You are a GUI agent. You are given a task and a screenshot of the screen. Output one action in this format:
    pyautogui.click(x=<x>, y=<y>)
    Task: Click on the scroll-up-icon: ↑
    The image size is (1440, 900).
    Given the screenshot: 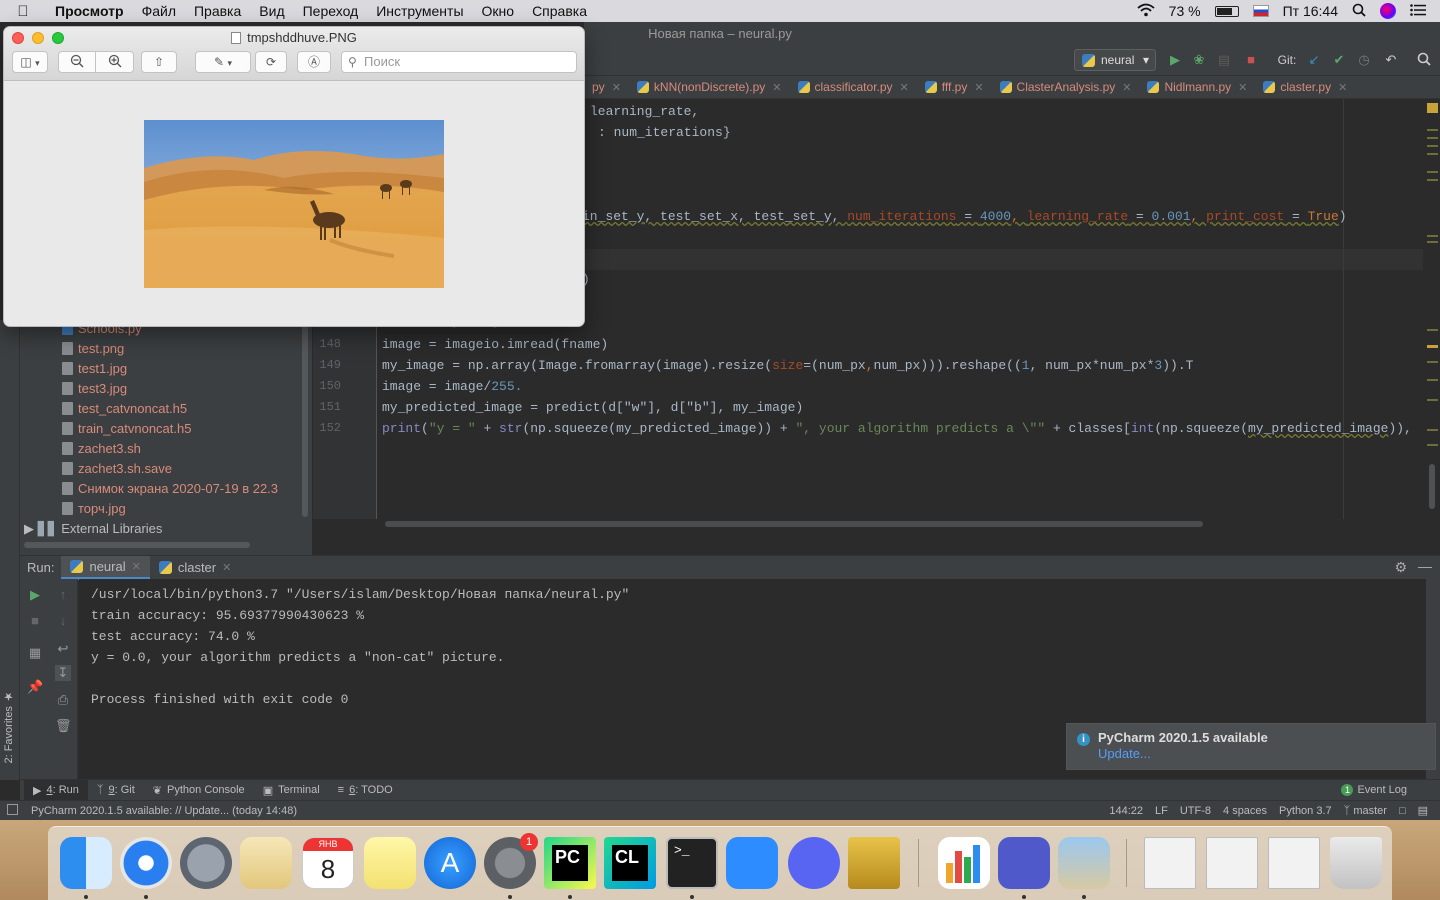 What is the action you would take?
    pyautogui.click(x=63, y=595)
    